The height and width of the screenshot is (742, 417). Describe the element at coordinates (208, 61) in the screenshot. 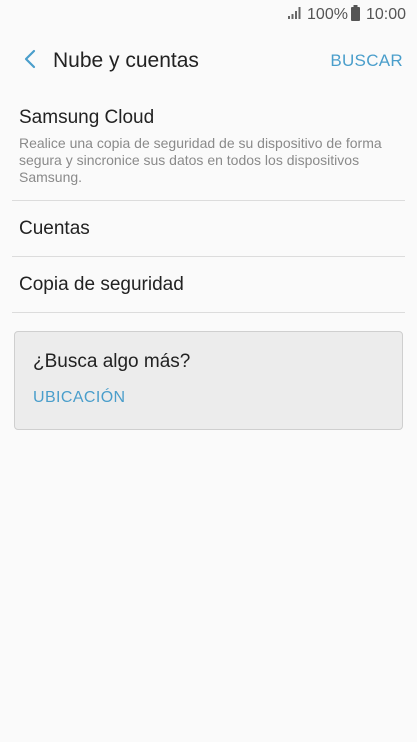

I see `app-bar: Nube y cuentas BUSCAR` at that location.